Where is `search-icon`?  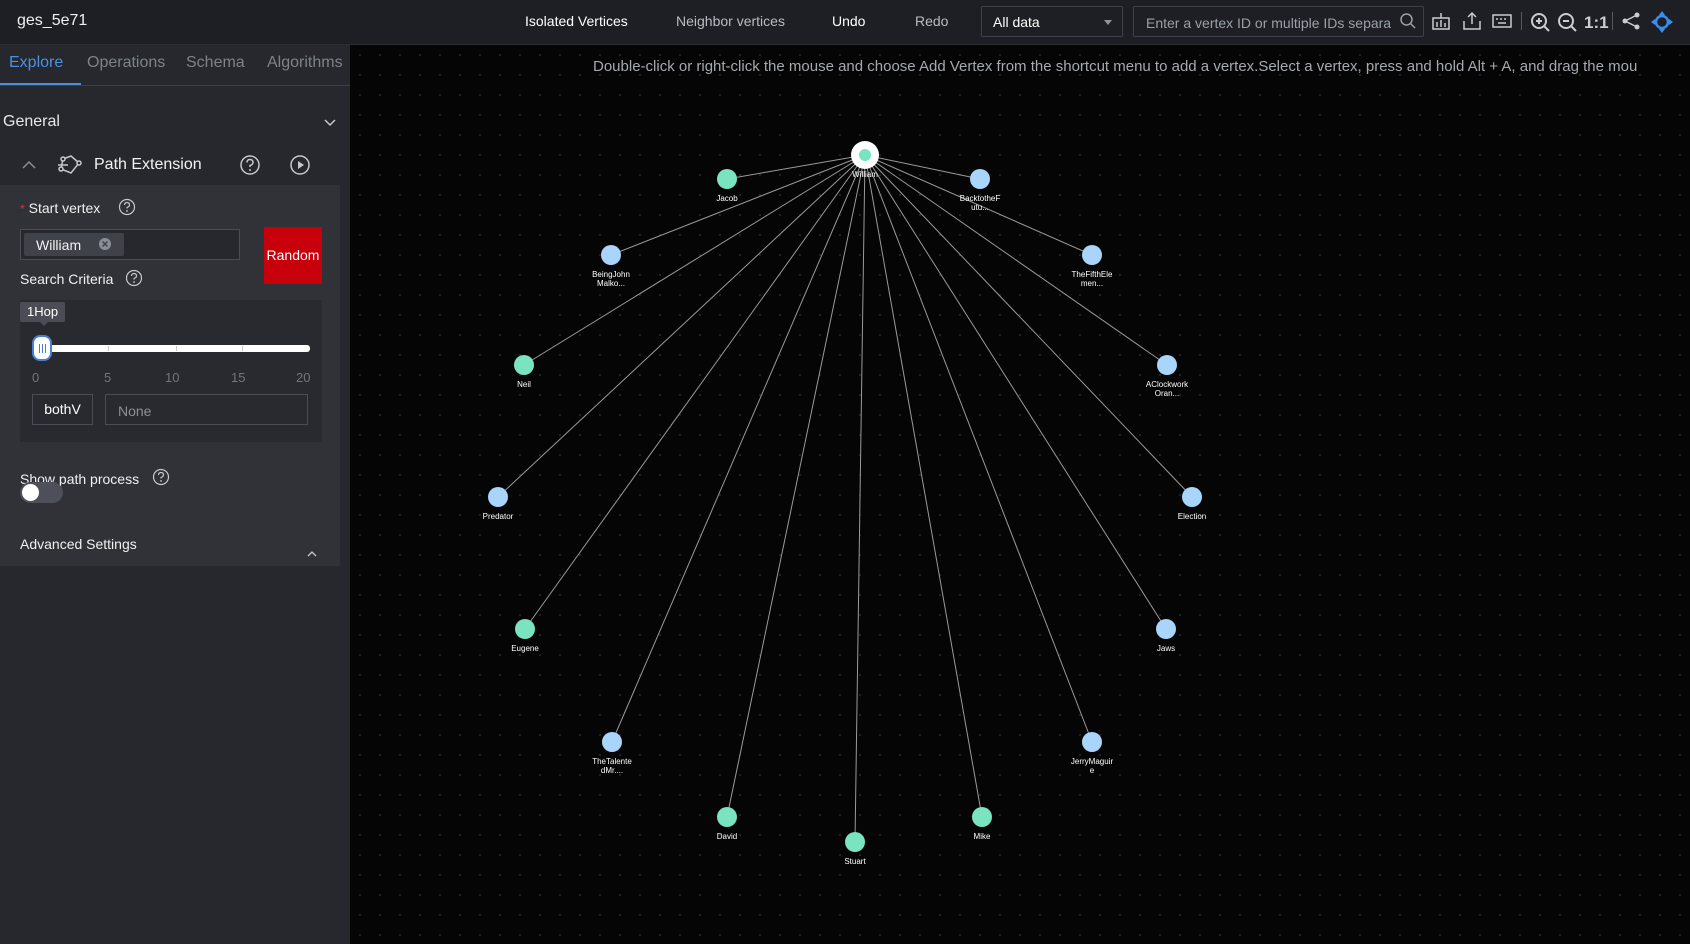
search-icon is located at coordinates (1408, 23).